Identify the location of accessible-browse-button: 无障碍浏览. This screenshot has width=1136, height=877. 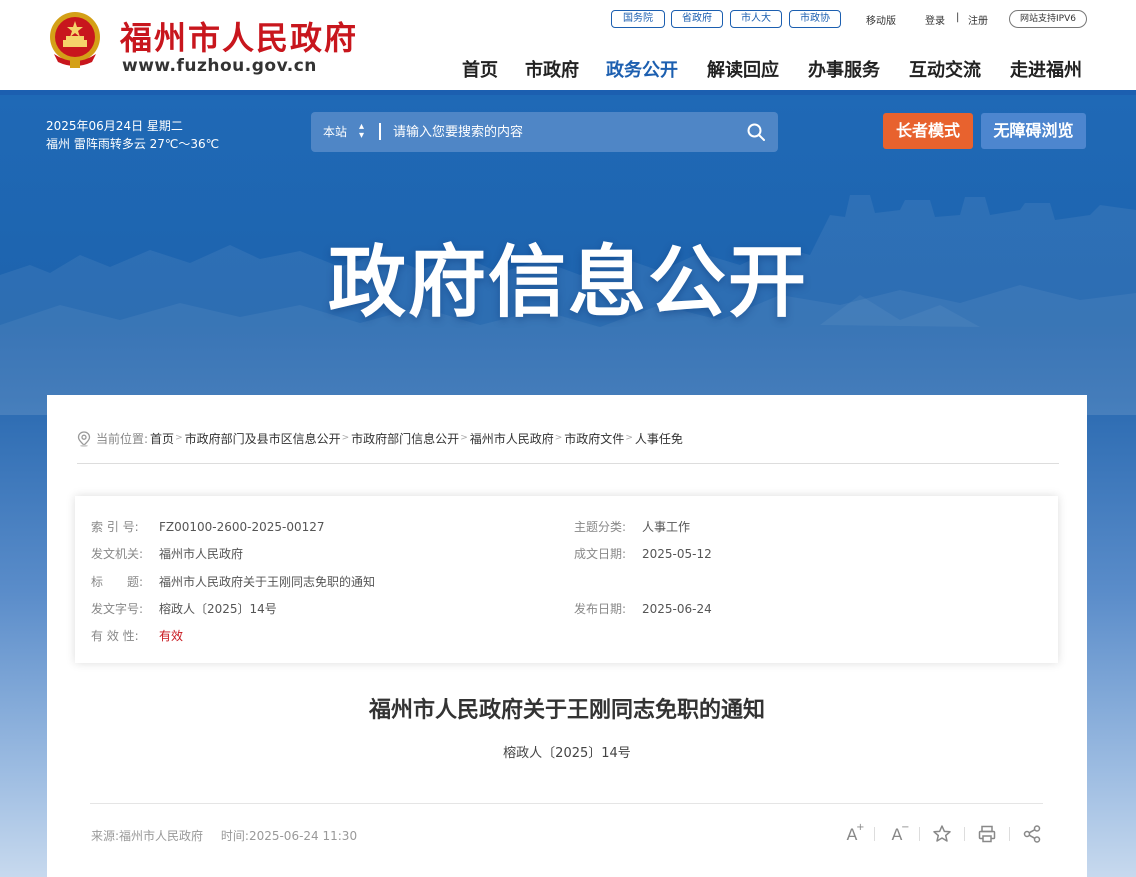
(1033, 131).